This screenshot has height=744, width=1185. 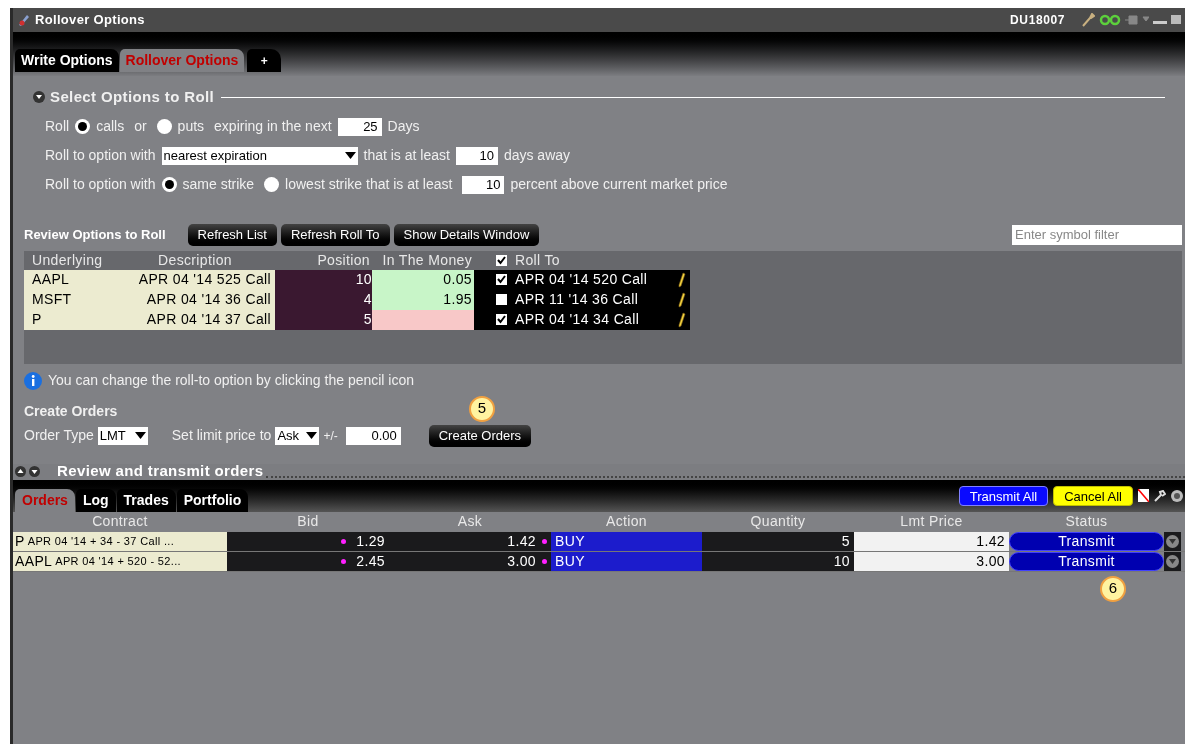 I want to click on radio-label: calls, so click(x=110, y=126).